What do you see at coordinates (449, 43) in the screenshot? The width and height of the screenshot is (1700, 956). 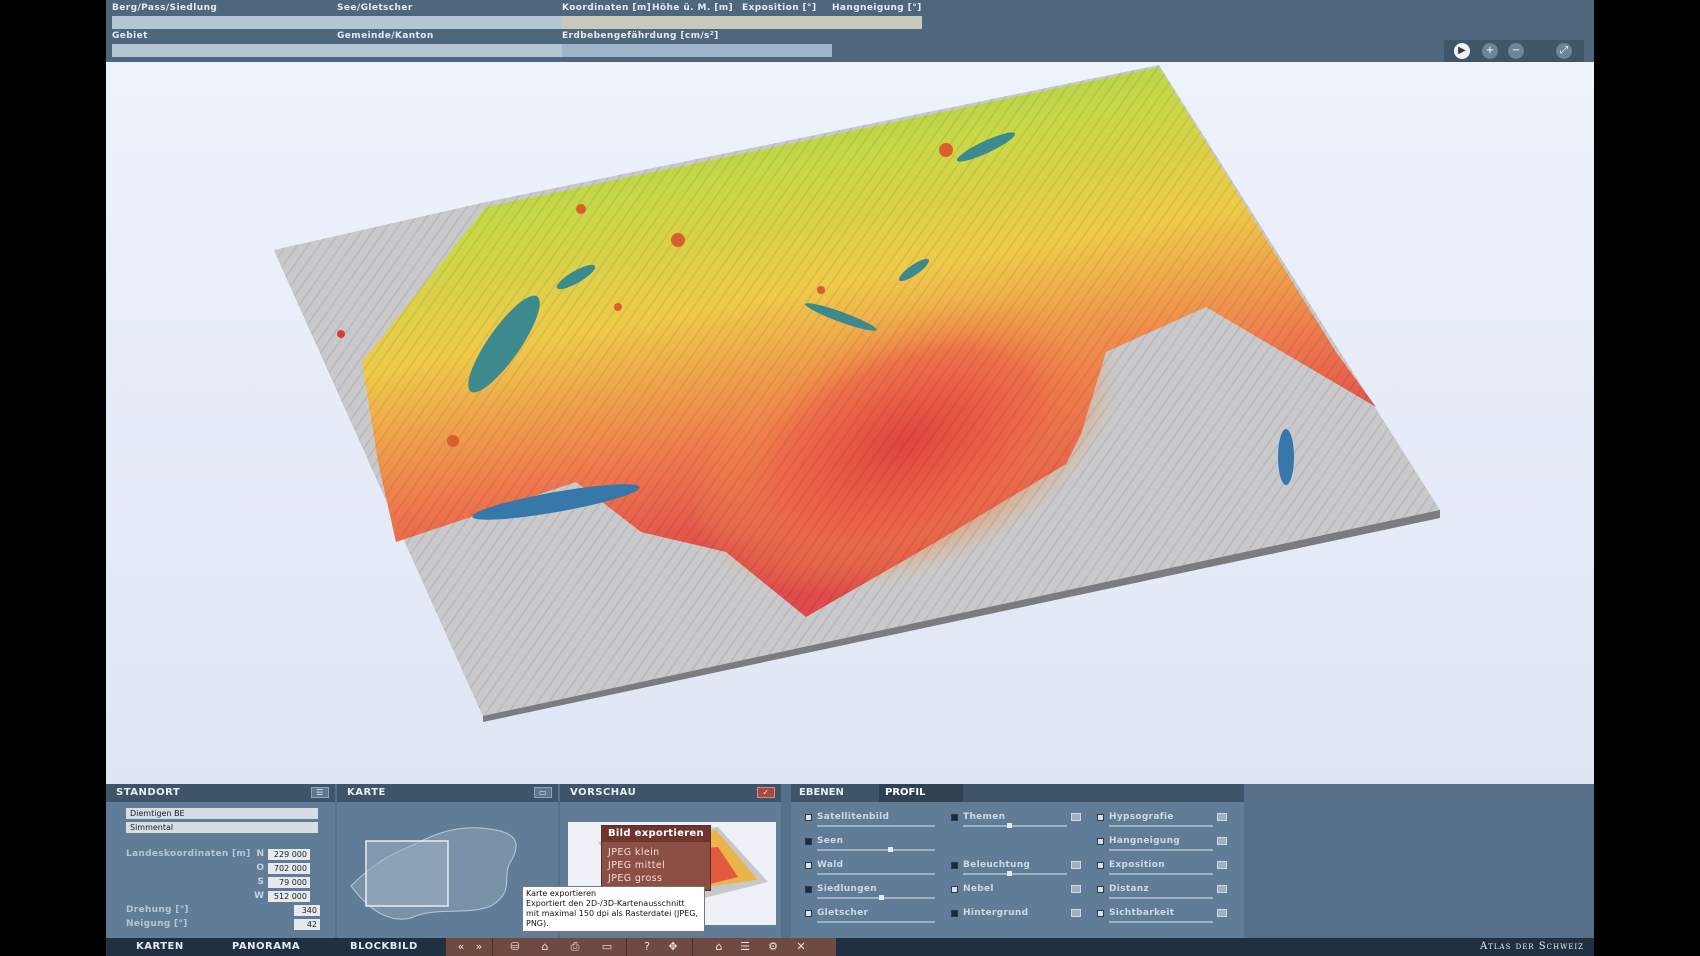 I see `gemeinde-field: Gemeinde/Kanton` at bounding box center [449, 43].